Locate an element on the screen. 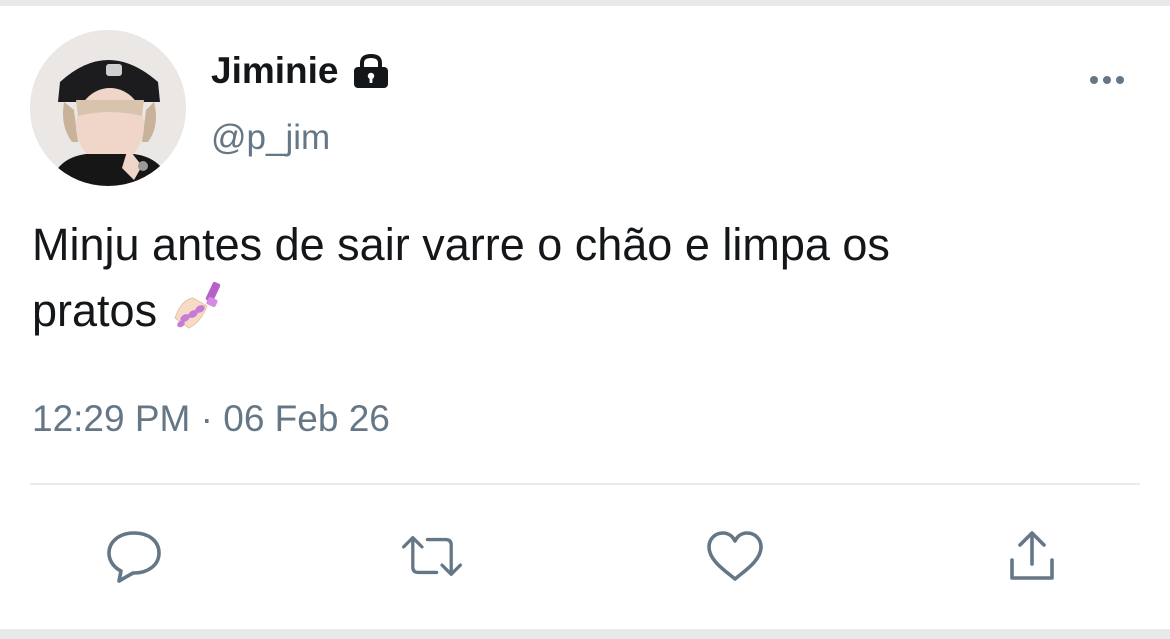 Image resolution: width=1170 pixels, height=639 pixels. lock-icon is located at coordinates (371, 71).